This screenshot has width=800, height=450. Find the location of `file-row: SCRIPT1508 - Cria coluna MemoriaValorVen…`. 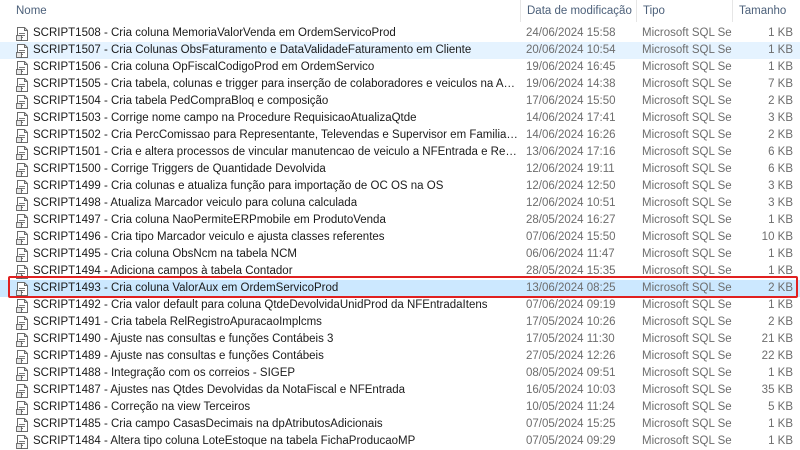

file-row: SCRIPT1508 - Cria coluna MemoriaValorVen… is located at coordinates (400, 33).